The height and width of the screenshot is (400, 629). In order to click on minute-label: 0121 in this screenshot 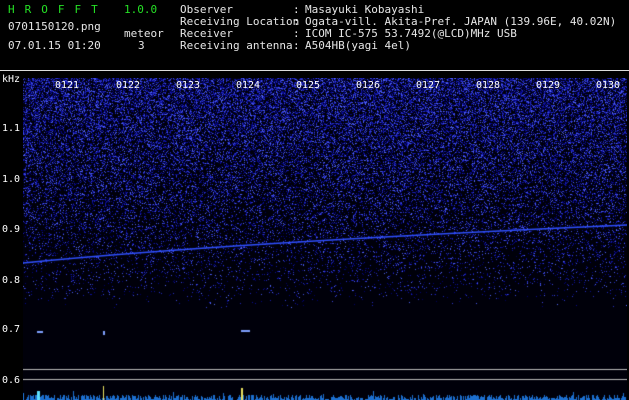, I will do `click(67, 85)`.